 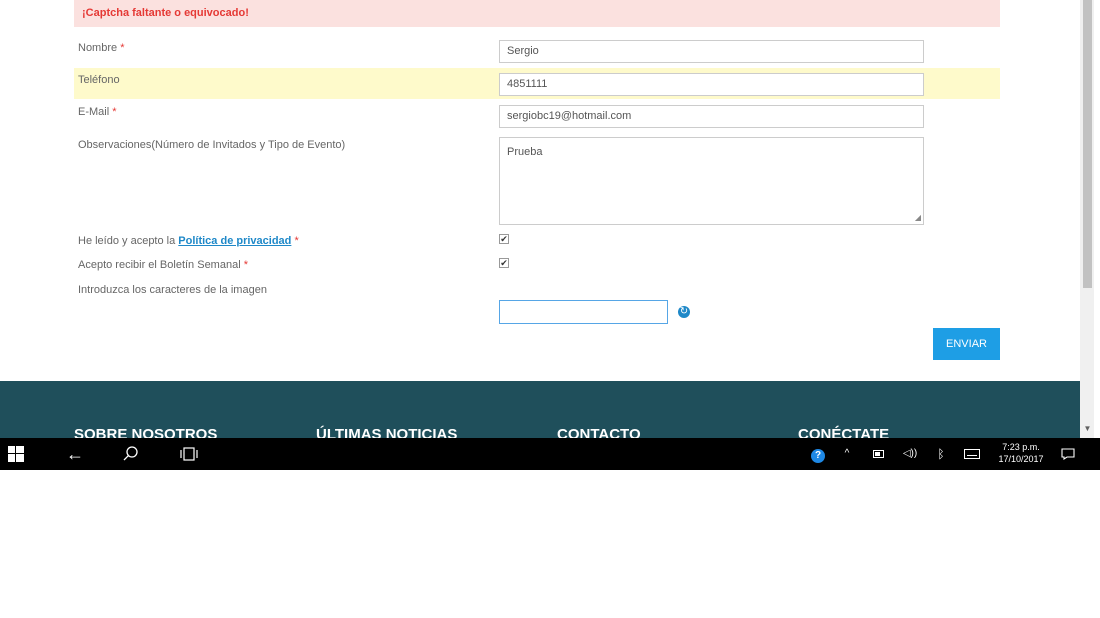 What do you see at coordinates (1021, 447) in the screenshot?
I see `clock-time: 7:23 p.m.` at bounding box center [1021, 447].